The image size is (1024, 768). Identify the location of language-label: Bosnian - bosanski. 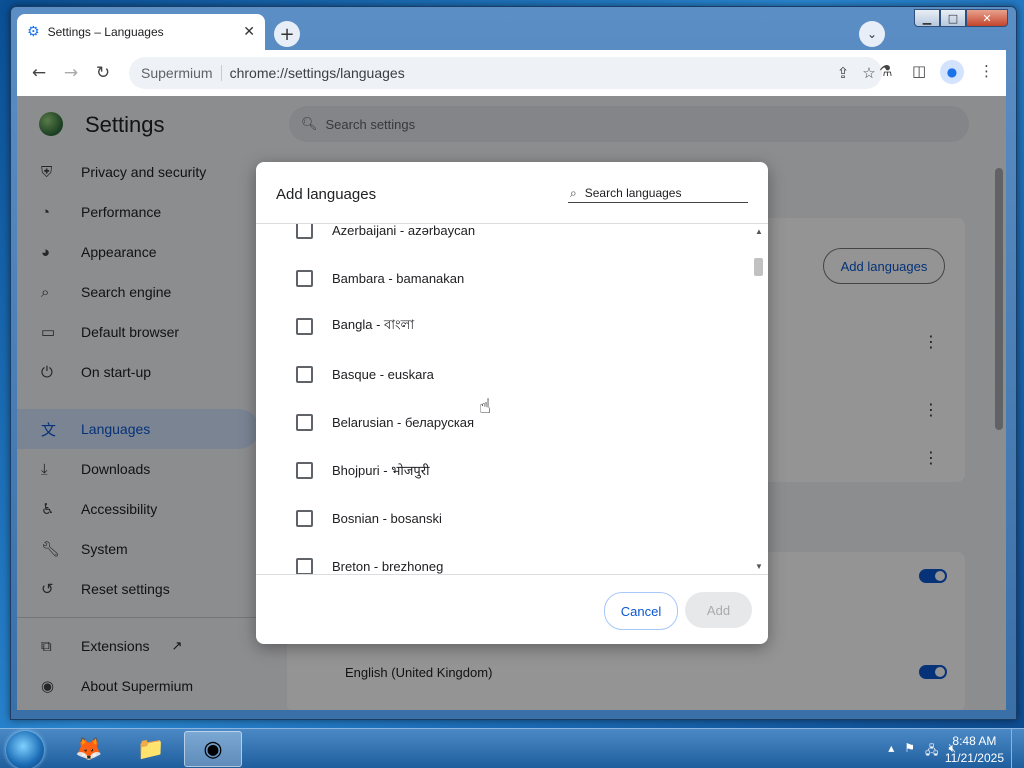
(387, 518).